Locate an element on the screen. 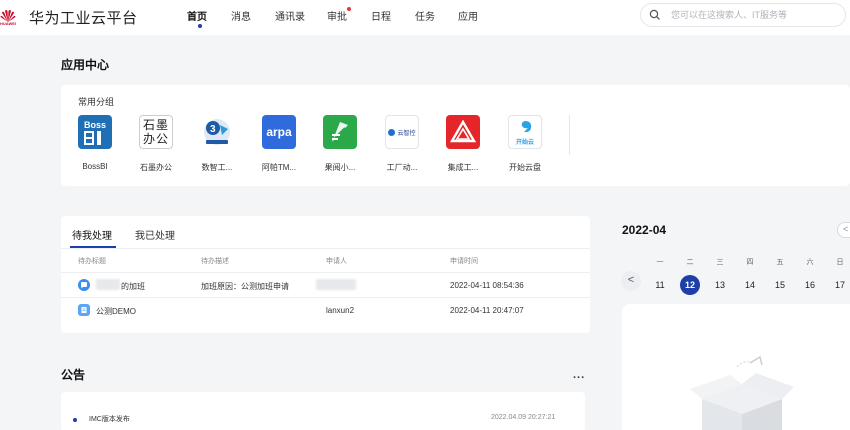 The height and width of the screenshot is (430, 850). nav-contacts-label: 通讯录 is located at coordinates (290, 17).